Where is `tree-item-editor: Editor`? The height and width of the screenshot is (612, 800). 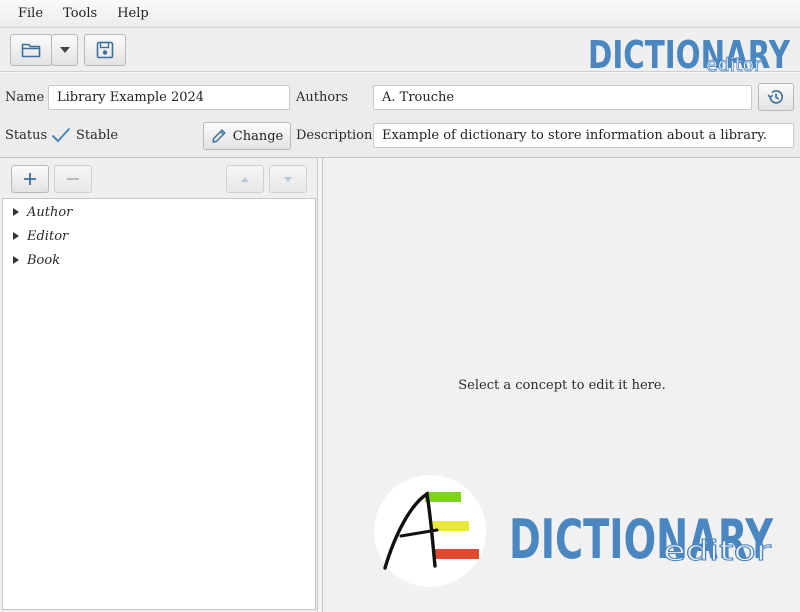
tree-item-editor: Editor is located at coordinates (40, 236).